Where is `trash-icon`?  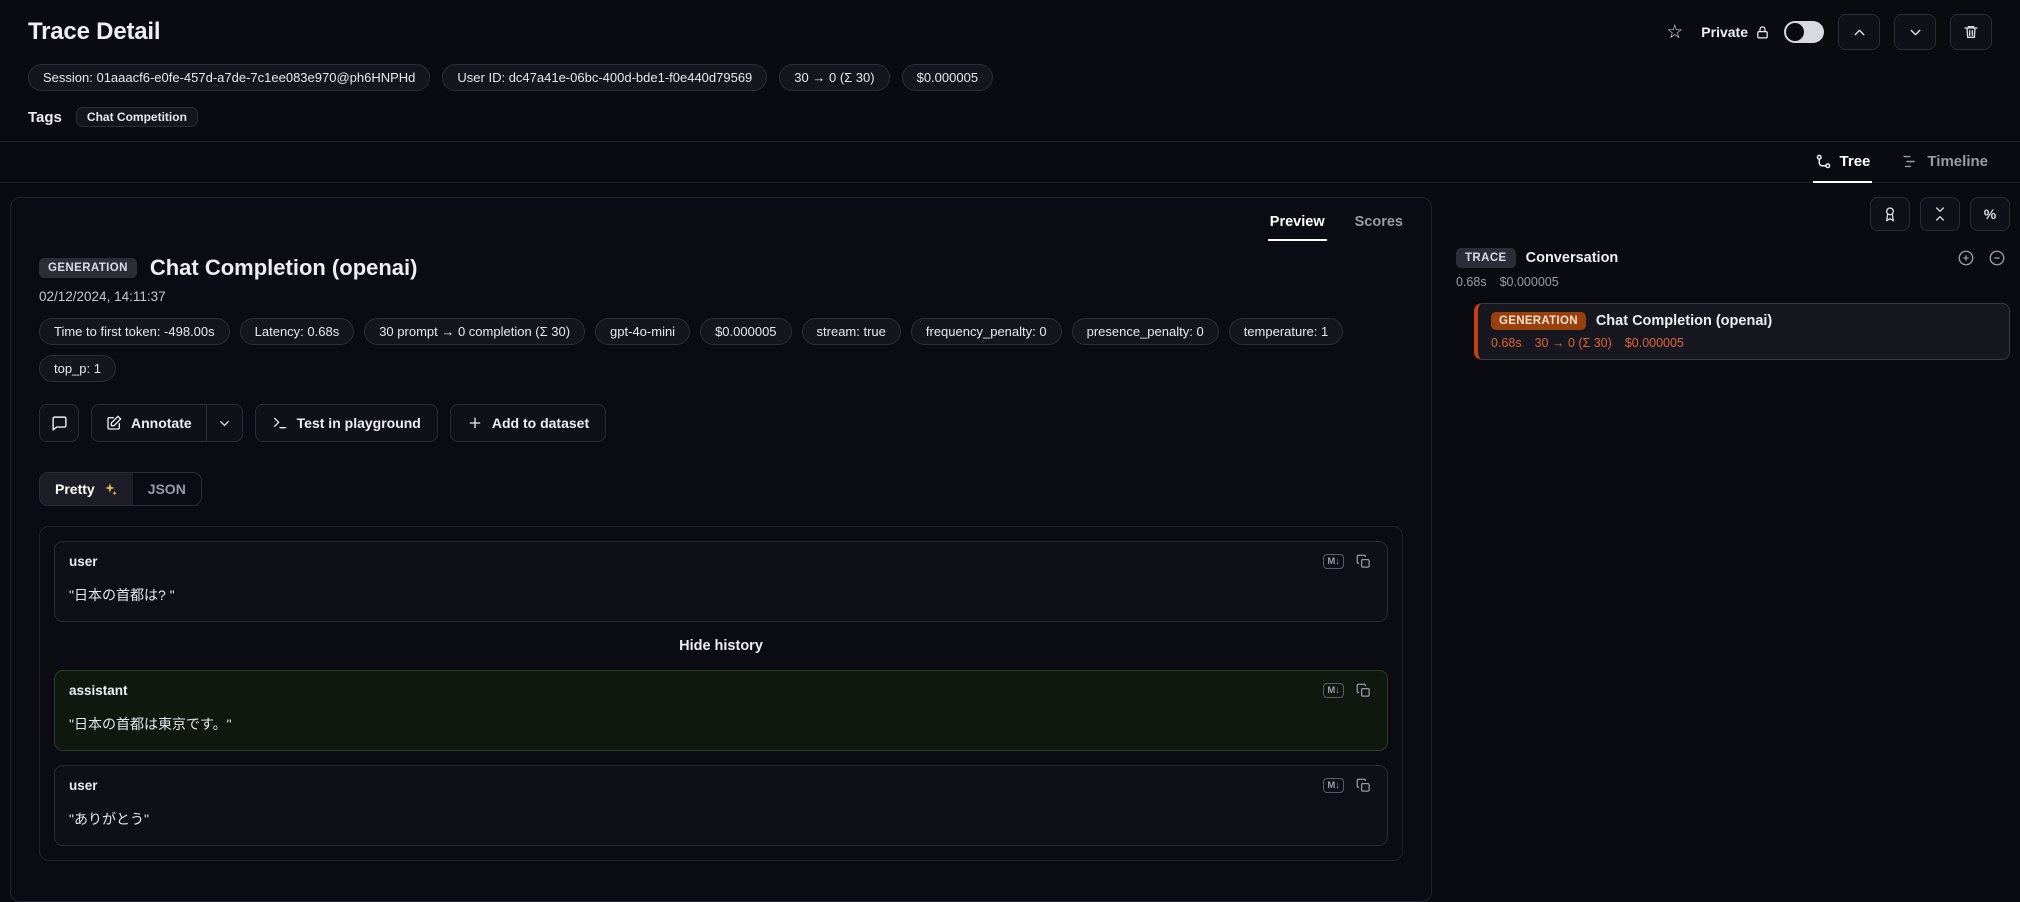
trash-icon is located at coordinates (1971, 32).